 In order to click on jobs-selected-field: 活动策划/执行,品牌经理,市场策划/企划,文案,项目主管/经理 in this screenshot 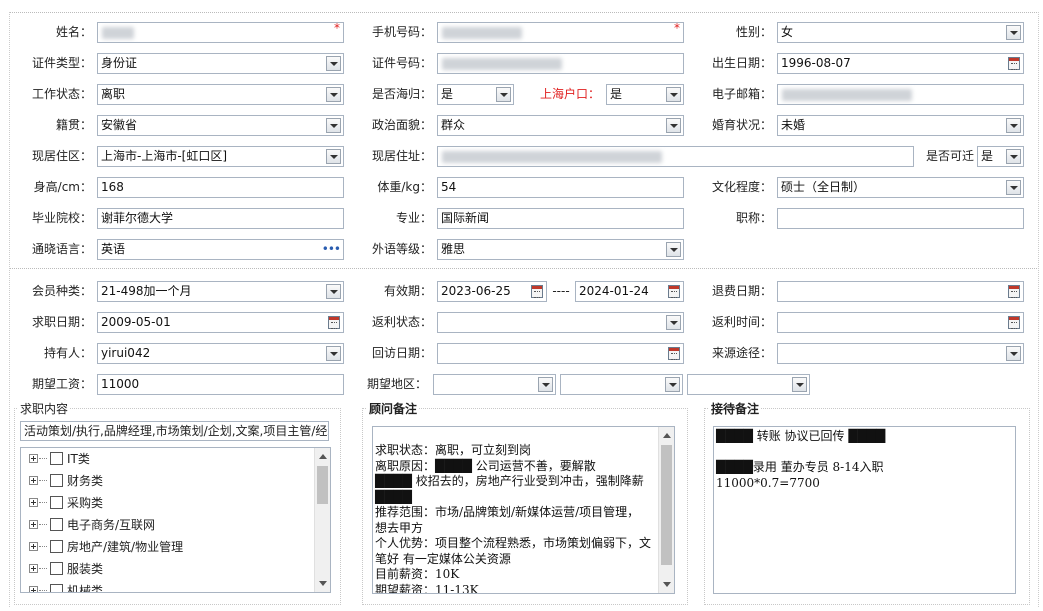, I will do `click(174, 431)`.